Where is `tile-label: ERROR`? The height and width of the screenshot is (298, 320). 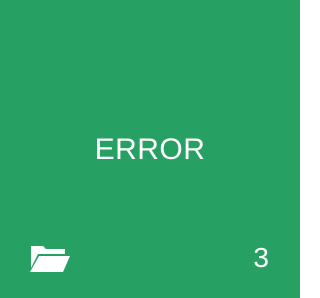 tile-label: ERROR is located at coordinates (150, 149).